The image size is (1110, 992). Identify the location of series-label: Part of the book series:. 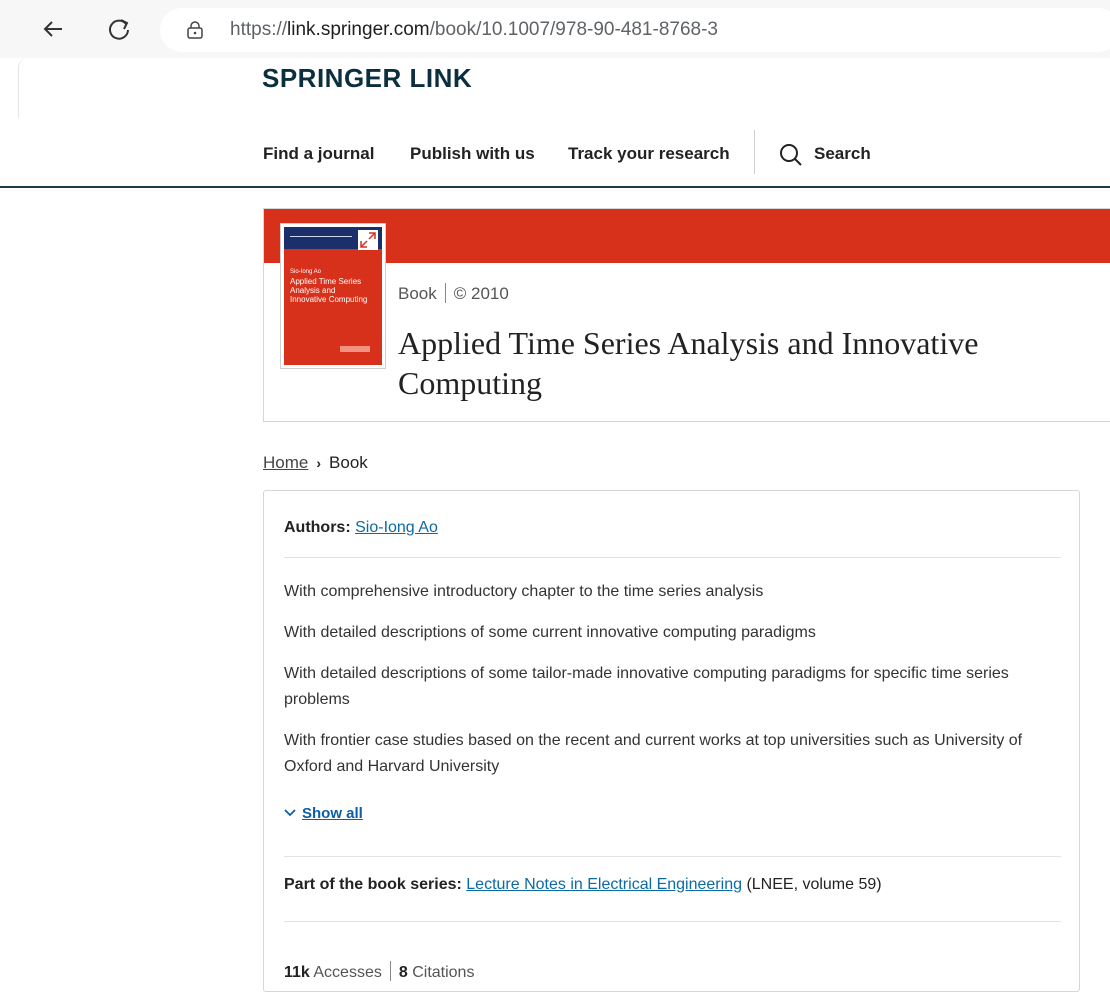
(373, 884).